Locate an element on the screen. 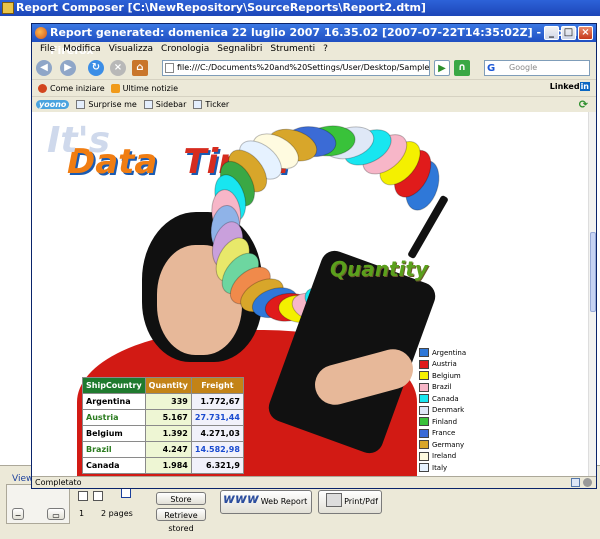  vertical-scrollbar is located at coordinates (592, 294).